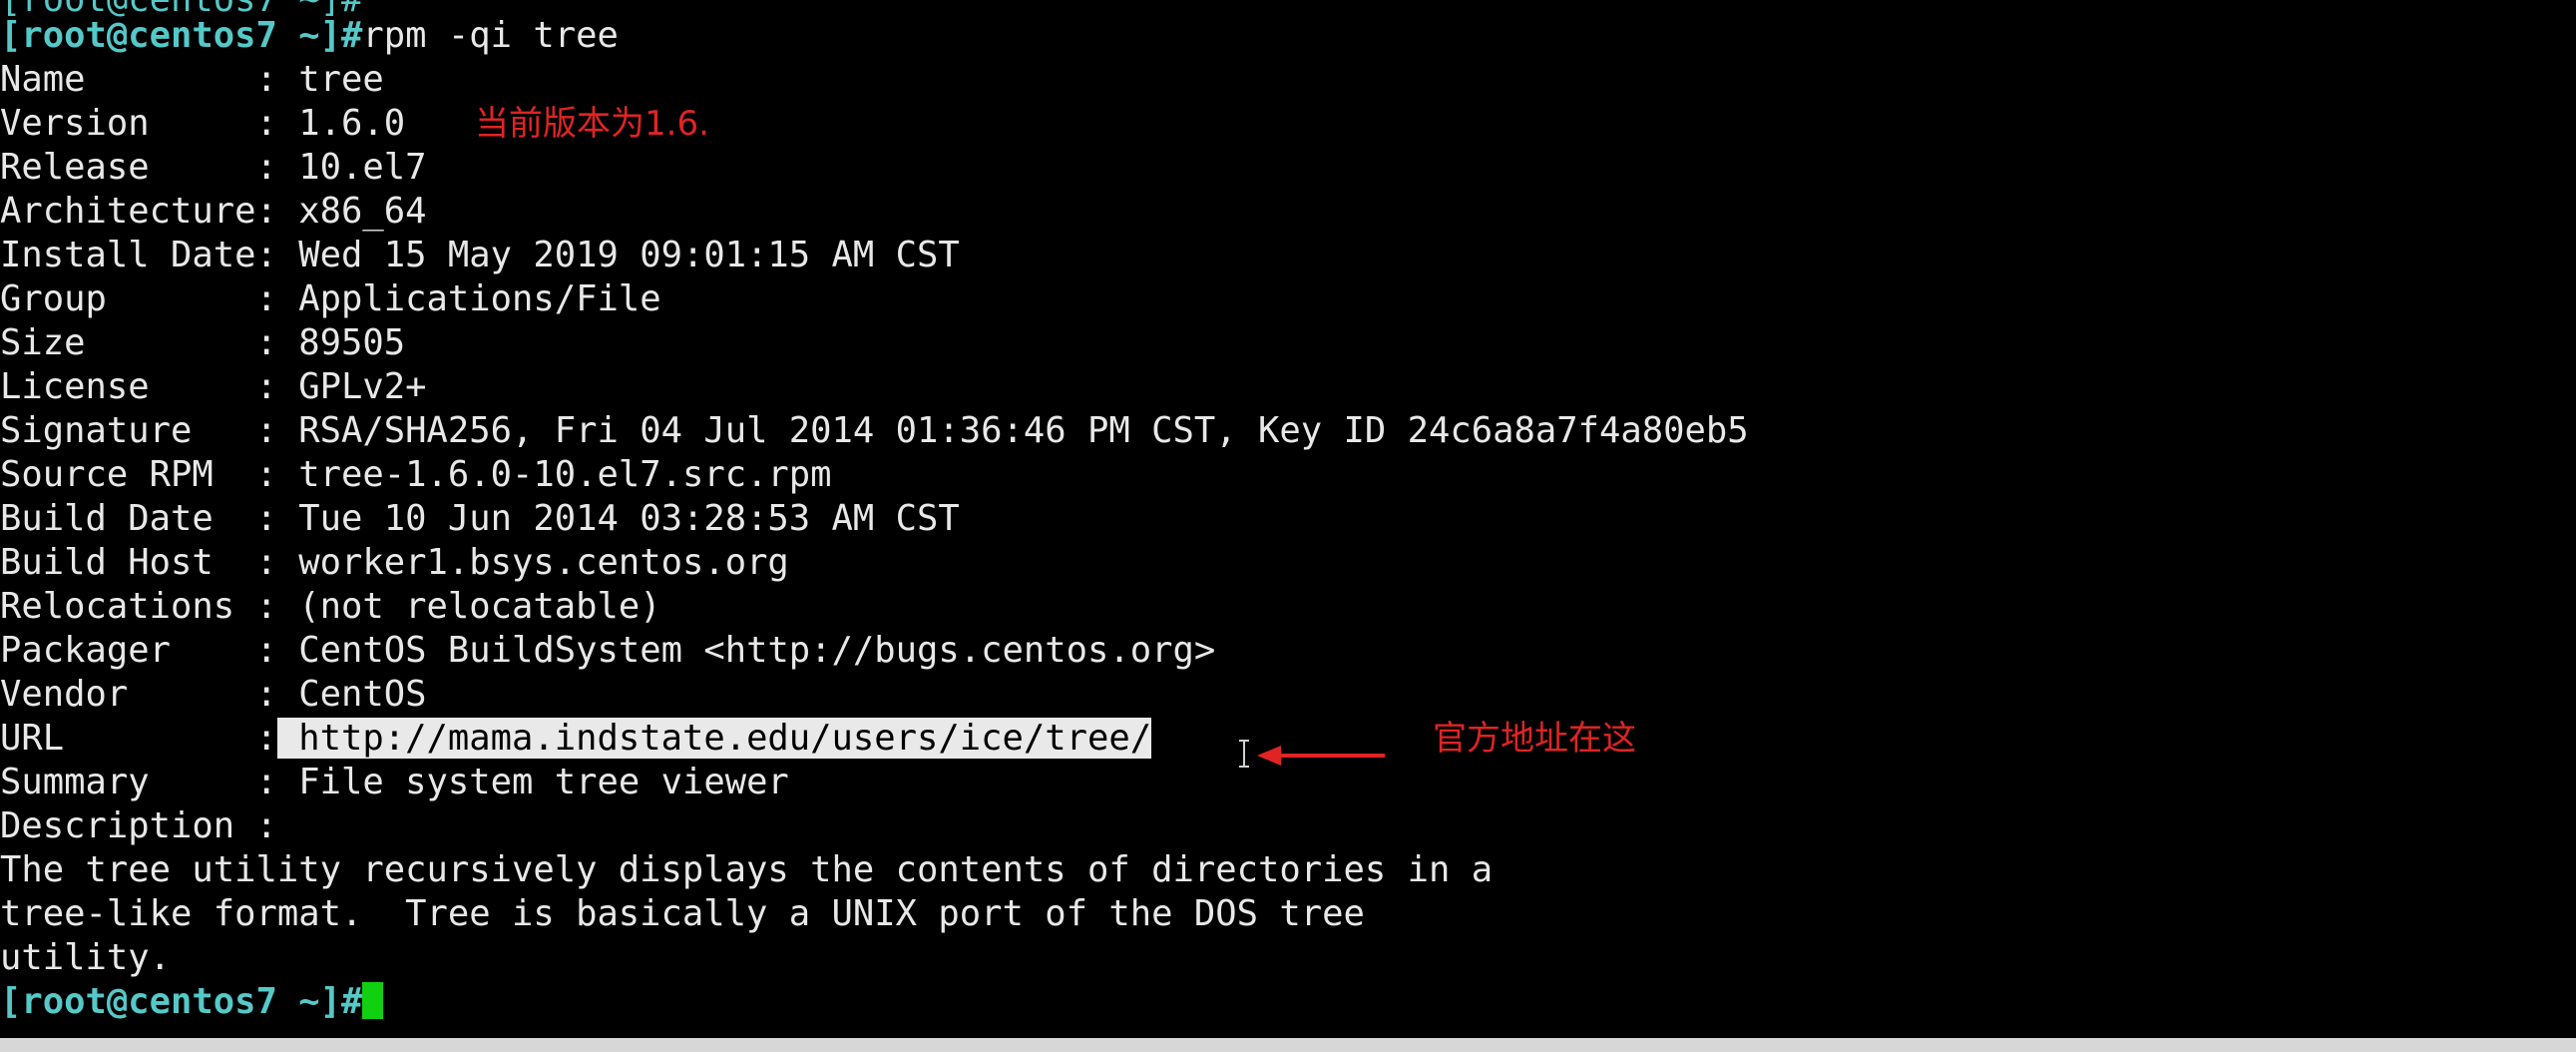 The image size is (2576, 1052). Describe the element at coordinates (479, 606) in the screenshot. I see `field-value: (not relocatable)` at that location.